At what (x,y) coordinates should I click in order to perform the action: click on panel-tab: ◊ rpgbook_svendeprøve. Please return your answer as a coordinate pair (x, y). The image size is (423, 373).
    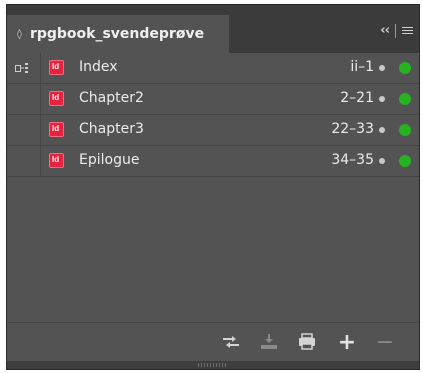
    Looking at the image, I should click on (118, 34).